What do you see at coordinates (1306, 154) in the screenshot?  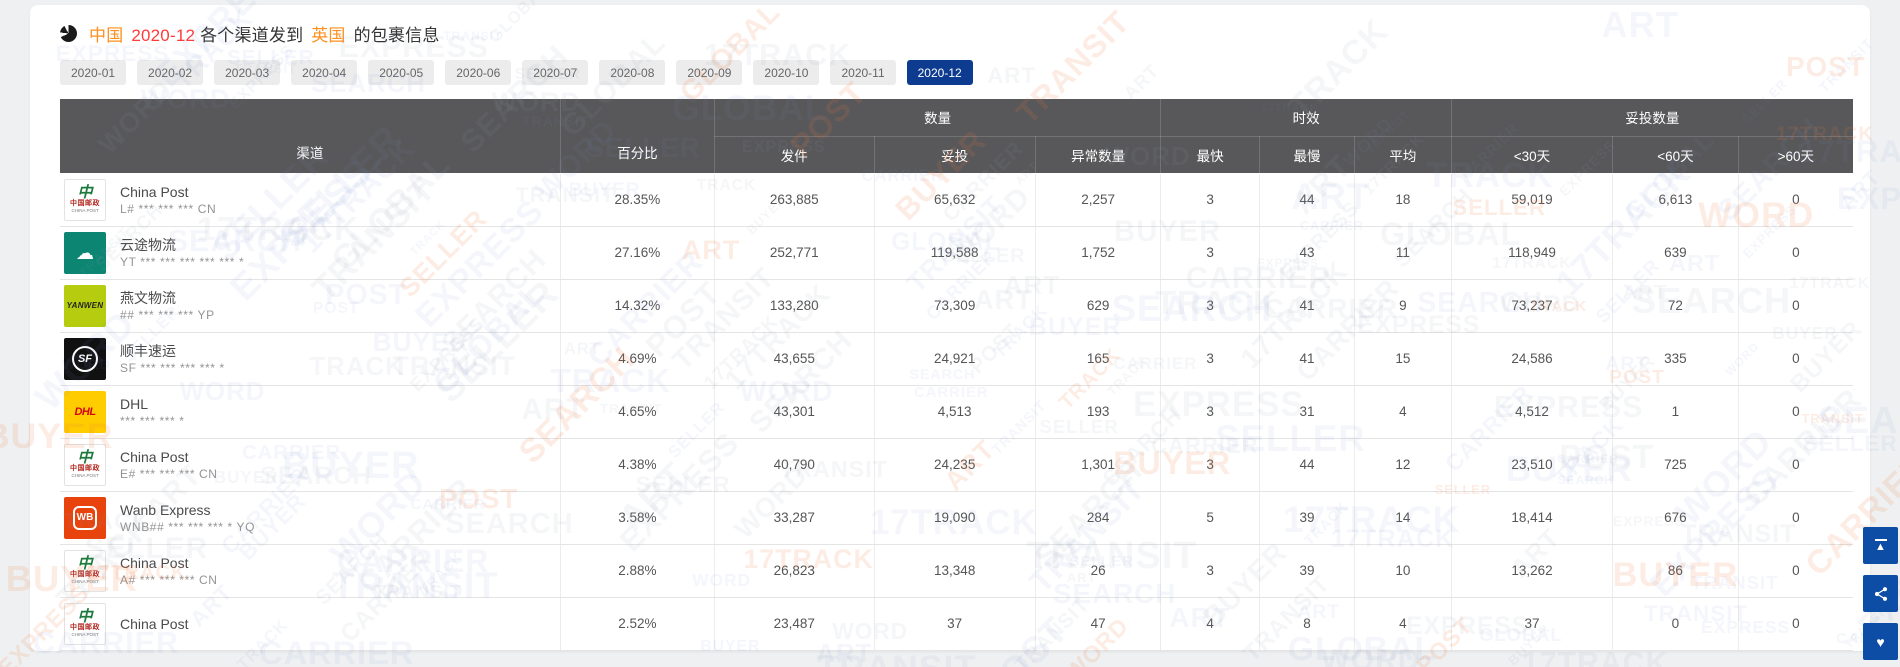 I see `col-header-slowest: 最慢` at bounding box center [1306, 154].